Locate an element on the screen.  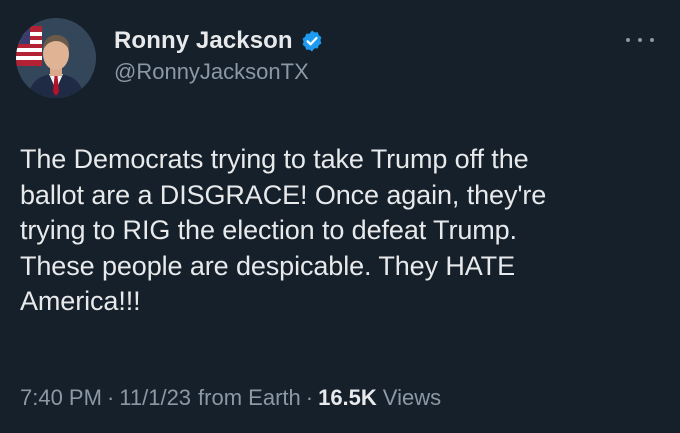
more-options-icon is located at coordinates (640, 40).